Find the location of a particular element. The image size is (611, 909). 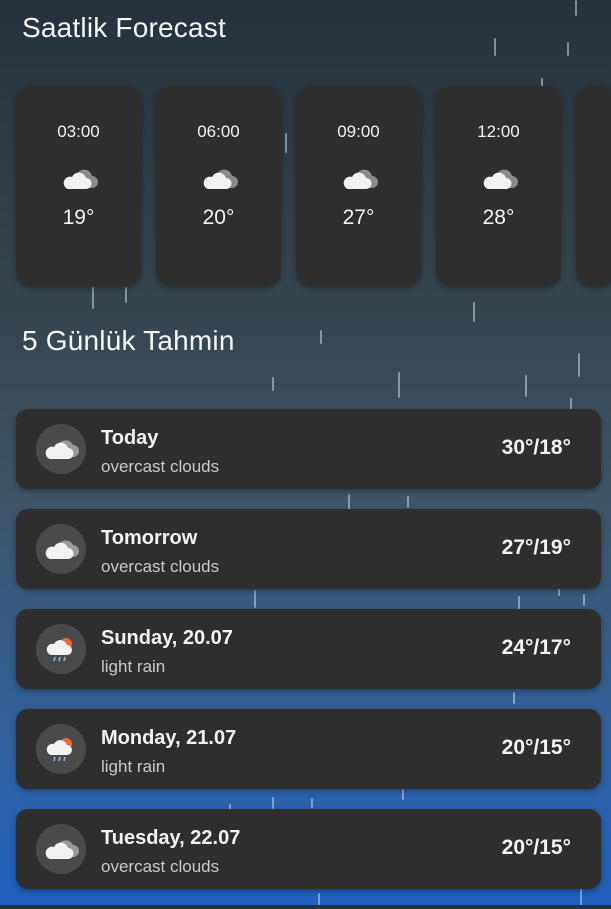

day-name: Tuesday, 22.07 is located at coordinates (171, 838).